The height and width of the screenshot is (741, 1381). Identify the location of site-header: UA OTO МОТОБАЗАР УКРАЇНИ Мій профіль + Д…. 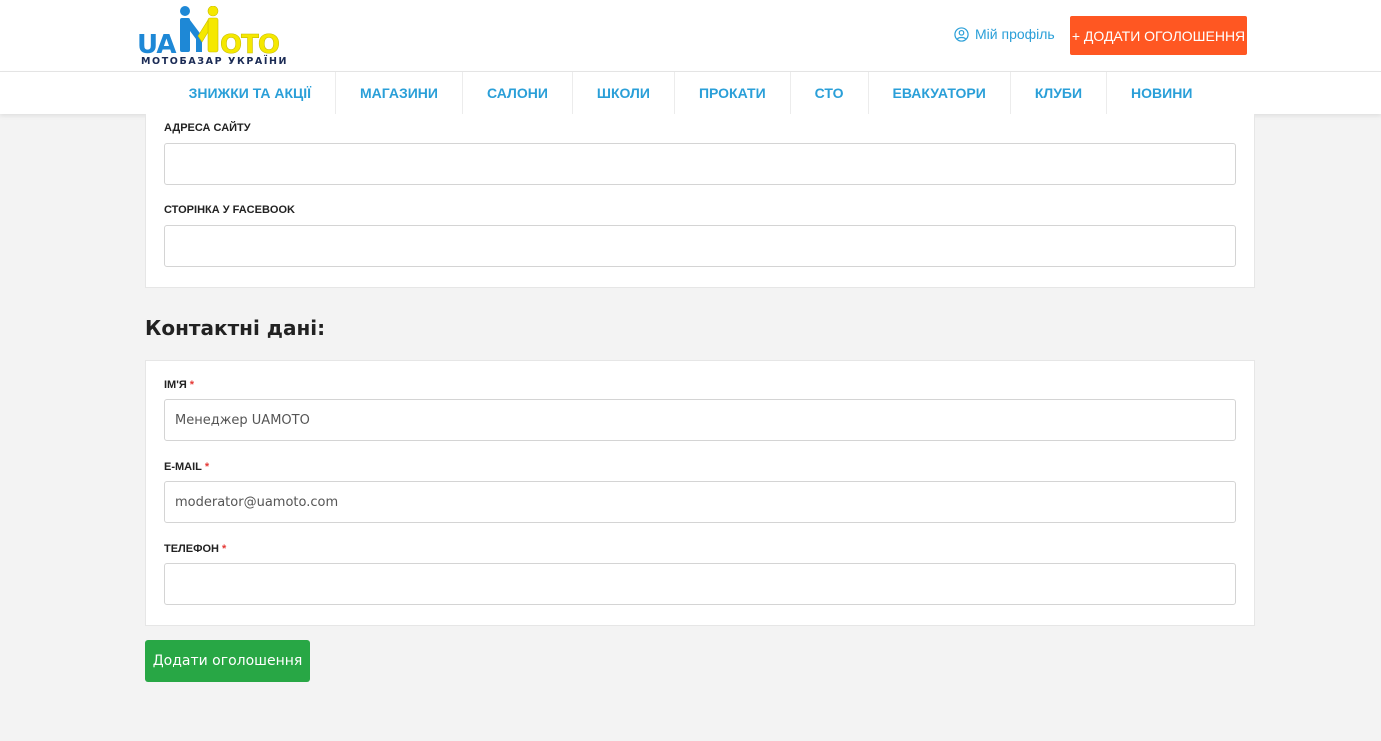
(690, 36).